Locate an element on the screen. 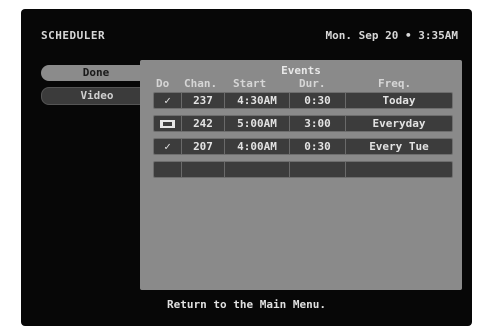  event-row-empty is located at coordinates (303, 169).